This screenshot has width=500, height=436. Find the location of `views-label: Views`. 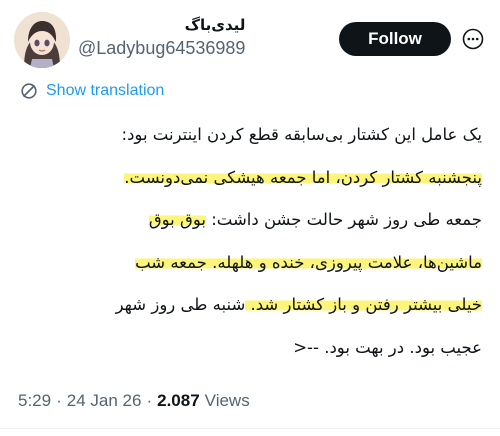

views-label: Views is located at coordinates (227, 400).